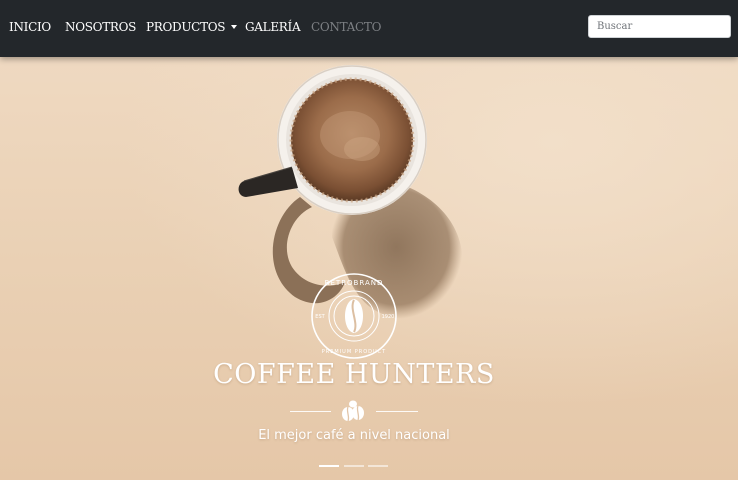  What do you see at coordinates (234, 27) in the screenshot?
I see `caret-down-icon` at bounding box center [234, 27].